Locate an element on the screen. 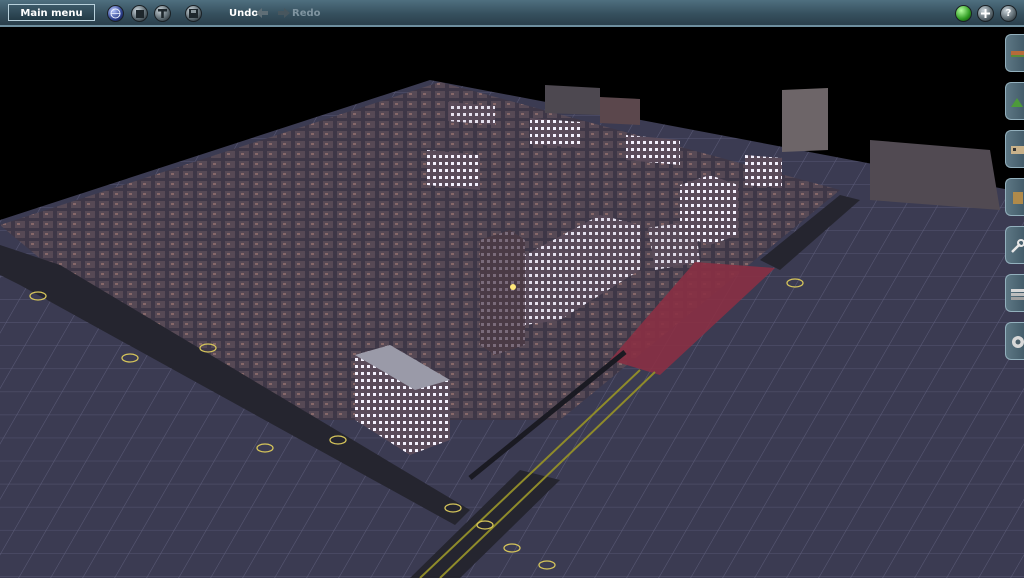 This screenshot has width=1024, height=578. help-icon: ? is located at coordinates (1008, 13).